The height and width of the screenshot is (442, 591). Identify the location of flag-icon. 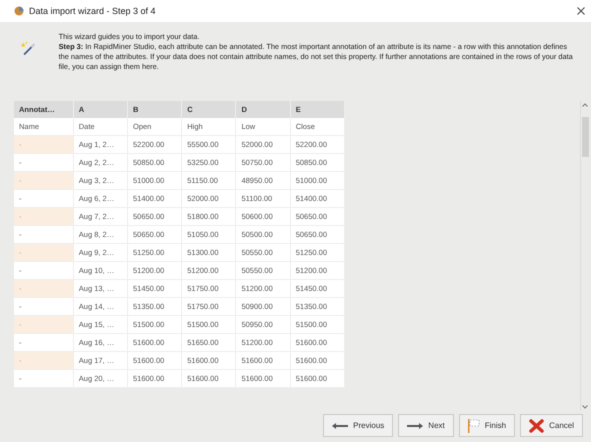
(474, 425).